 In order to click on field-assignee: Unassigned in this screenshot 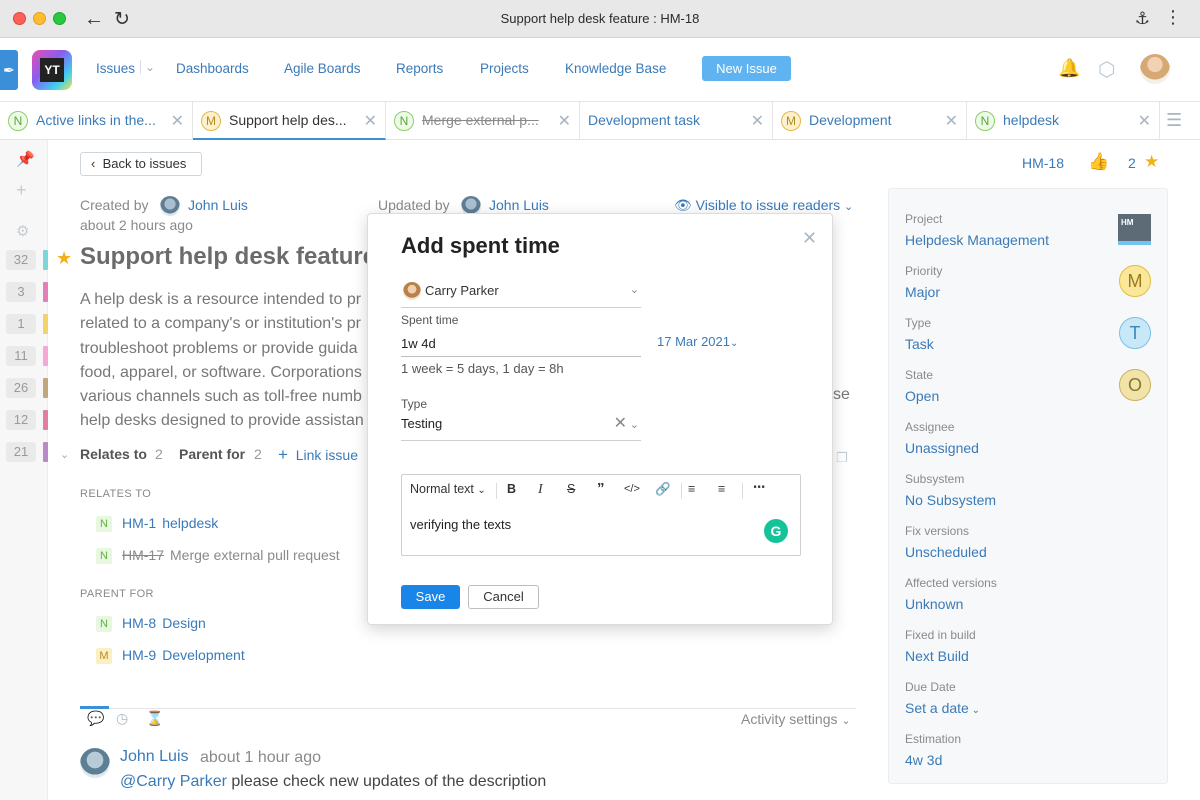, I will do `click(942, 448)`.